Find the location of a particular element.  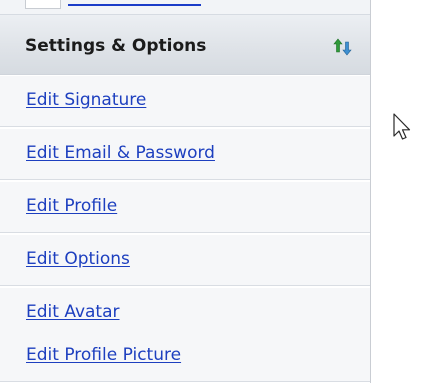

edit-signature-link: Edit Signature is located at coordinates (86, 100).